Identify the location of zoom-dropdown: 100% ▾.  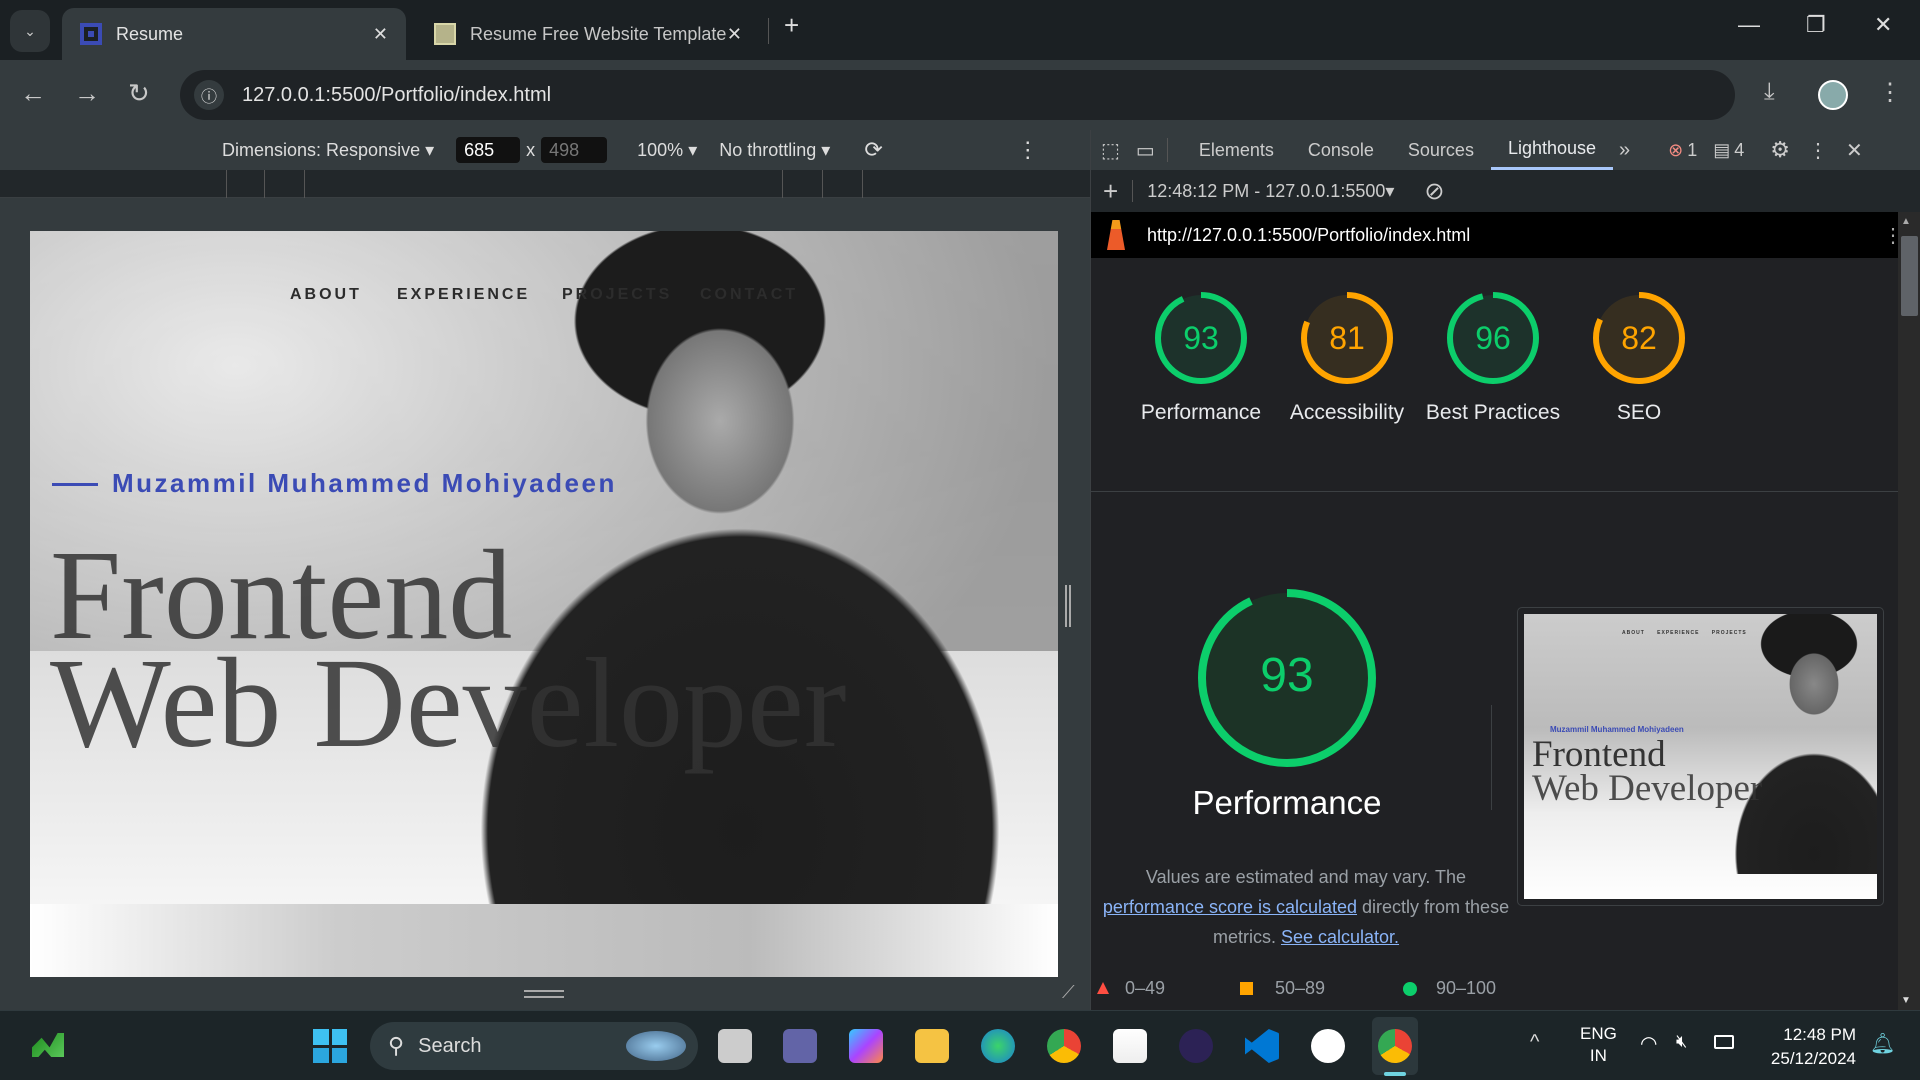
(667, 150).